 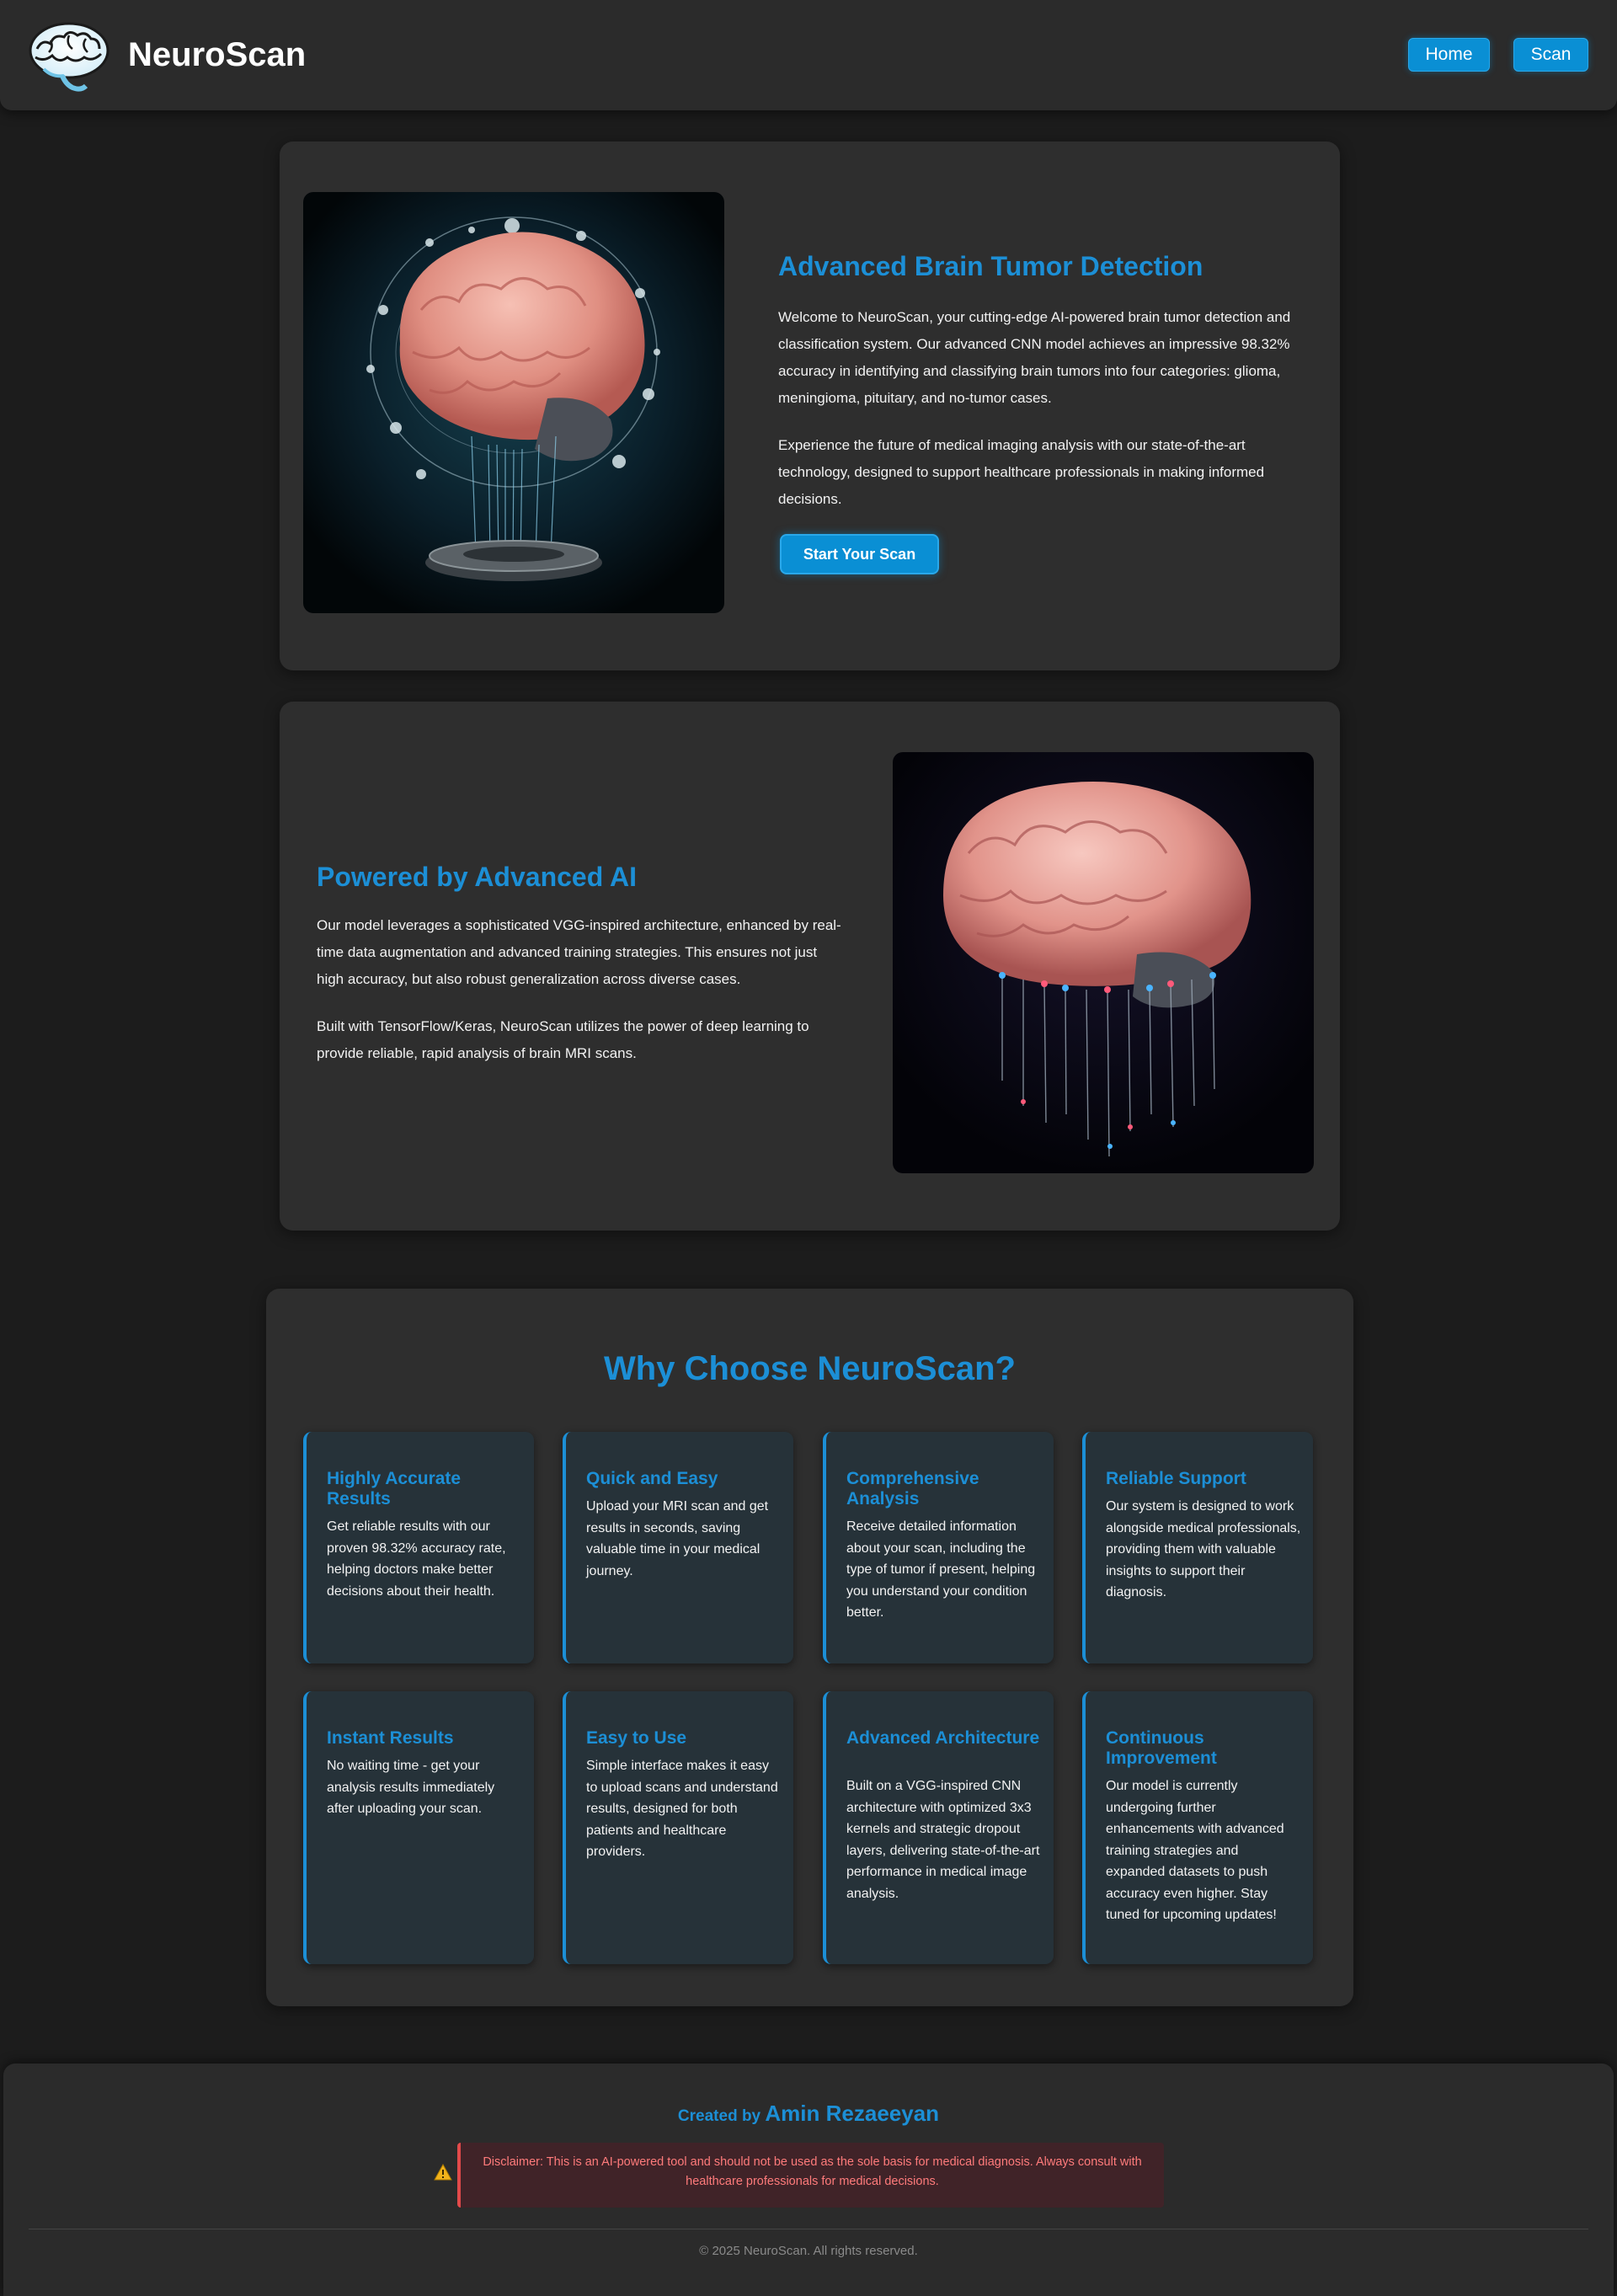 I want to click on brain-circuit-image, so click(x=1103, y=962).